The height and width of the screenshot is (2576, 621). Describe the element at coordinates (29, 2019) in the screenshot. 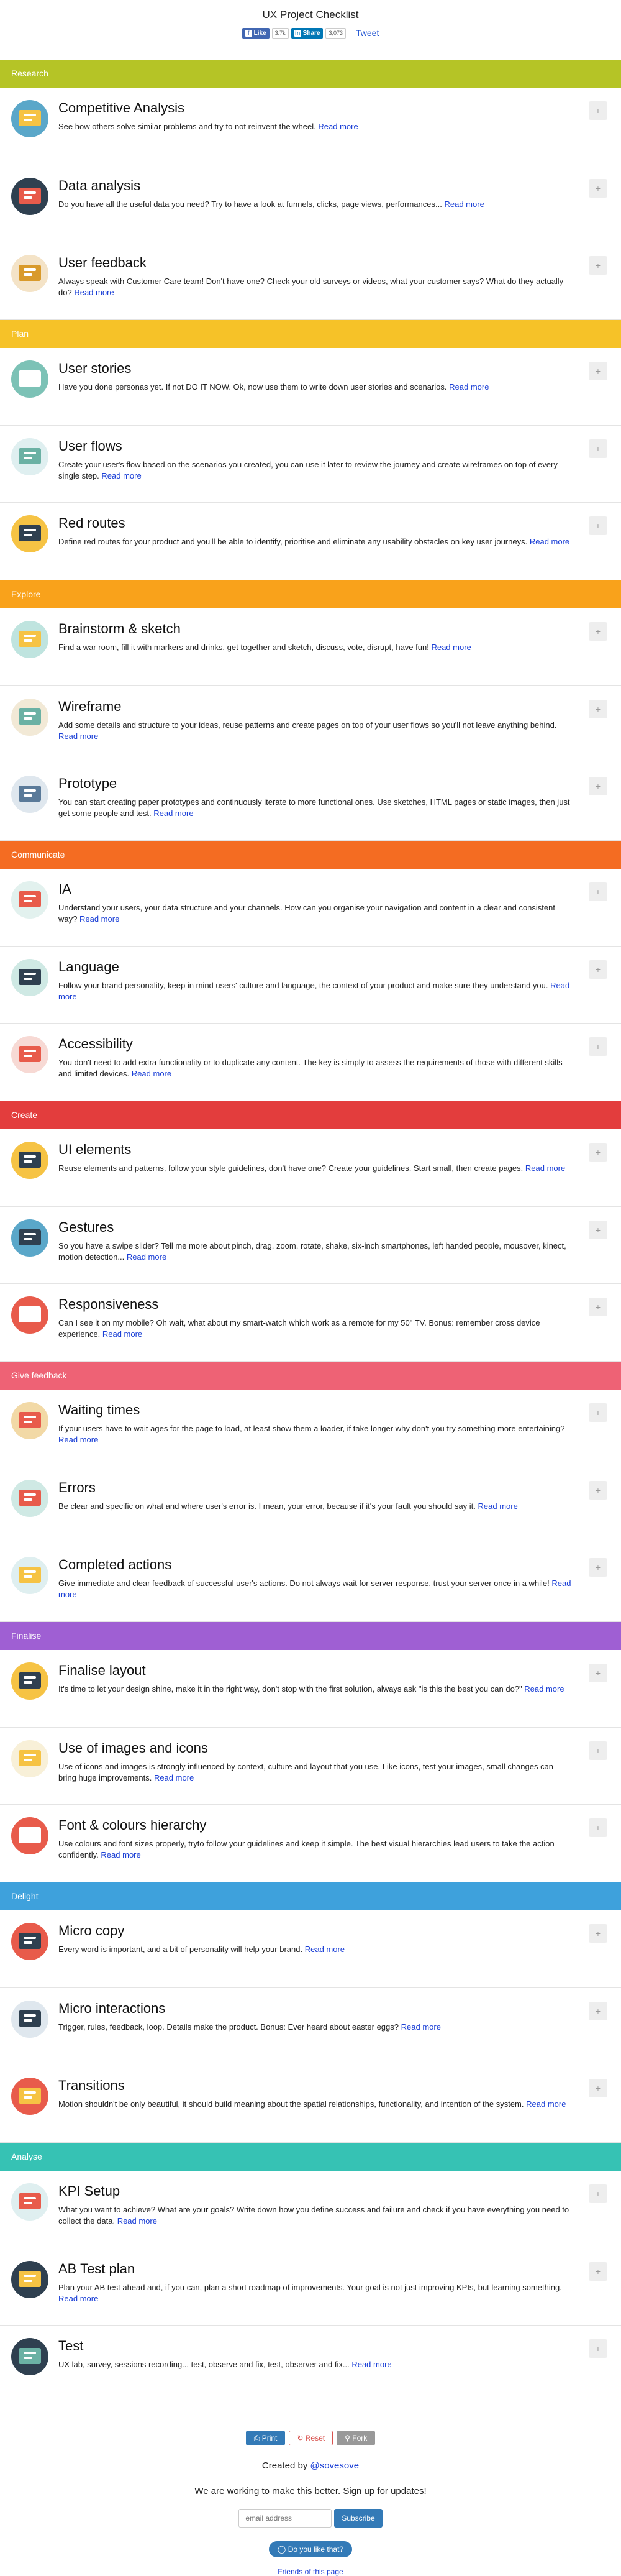

I see `magnifier-icon` at that location.